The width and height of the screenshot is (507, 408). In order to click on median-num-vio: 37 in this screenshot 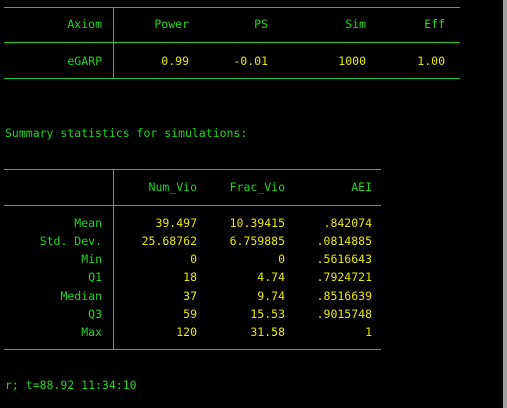, I will do `click(190, 296)`.